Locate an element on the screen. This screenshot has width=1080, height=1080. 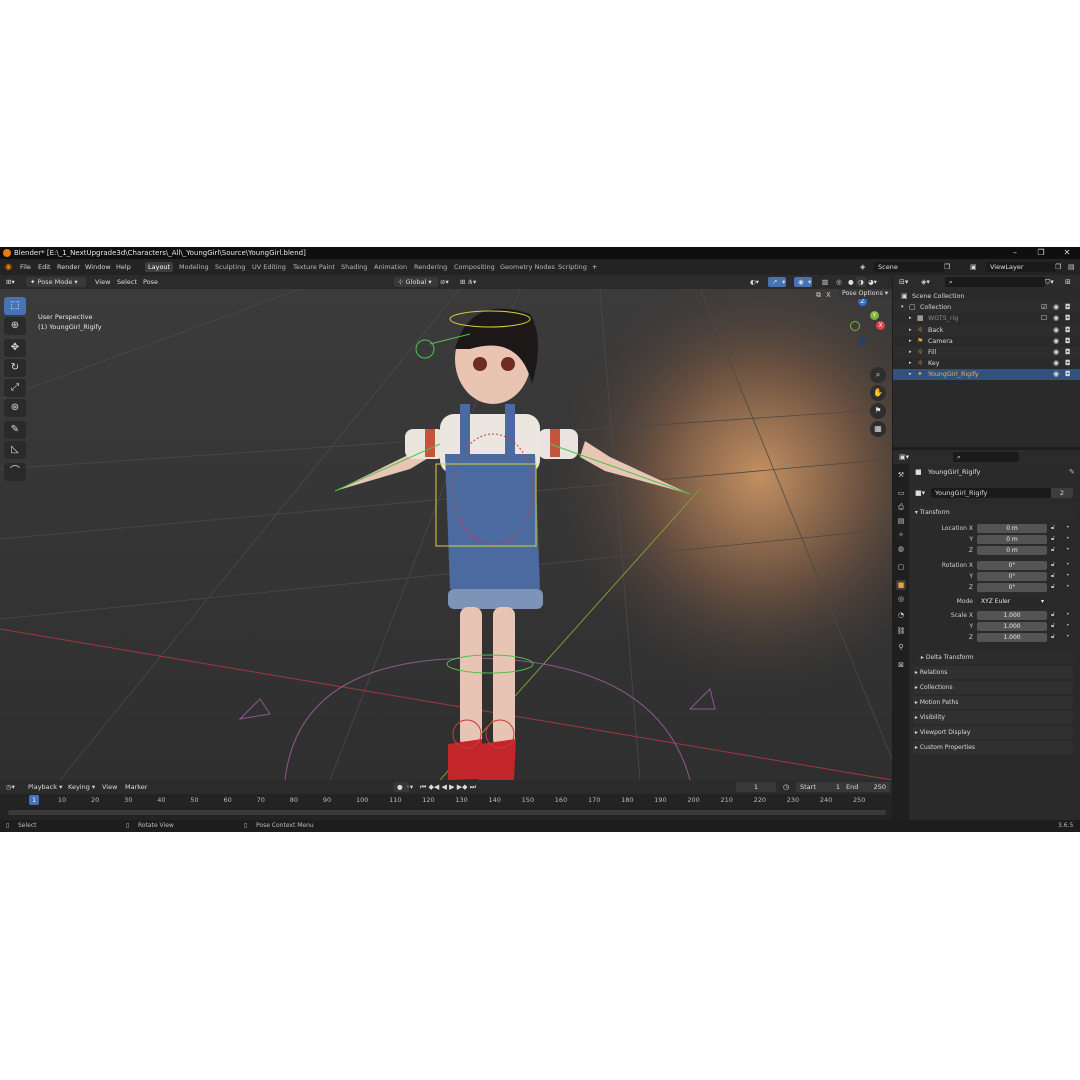
playback-controls: ⏮ ◆◀ ◀ ▶ ▶◆ ⏭ is located at coordinates (448, 787).